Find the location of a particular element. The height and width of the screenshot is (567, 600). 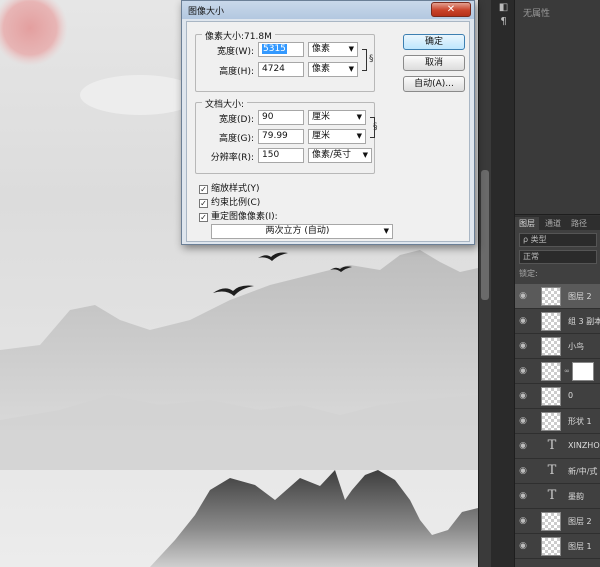

doc-height-unit: 厘米 is located at coordinates (321, 136).